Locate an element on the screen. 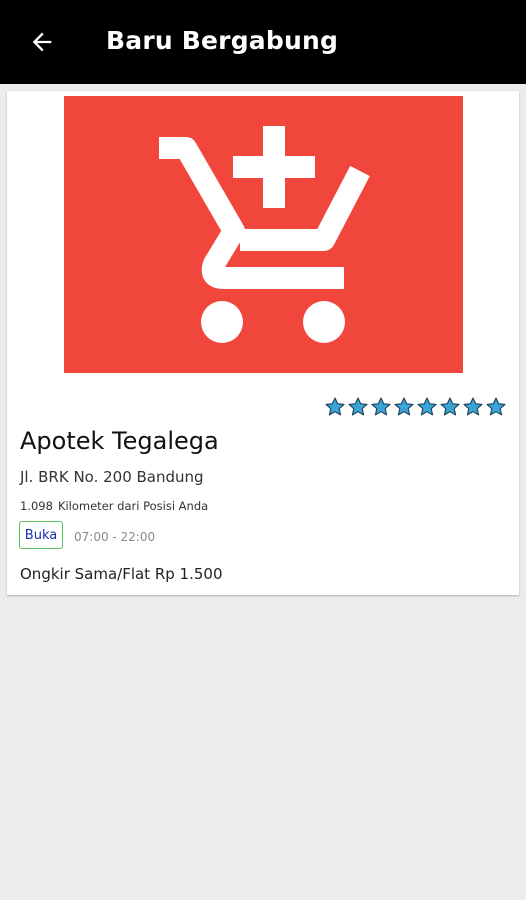  distance-value: 1.098 is located at coordinates (36, 506).